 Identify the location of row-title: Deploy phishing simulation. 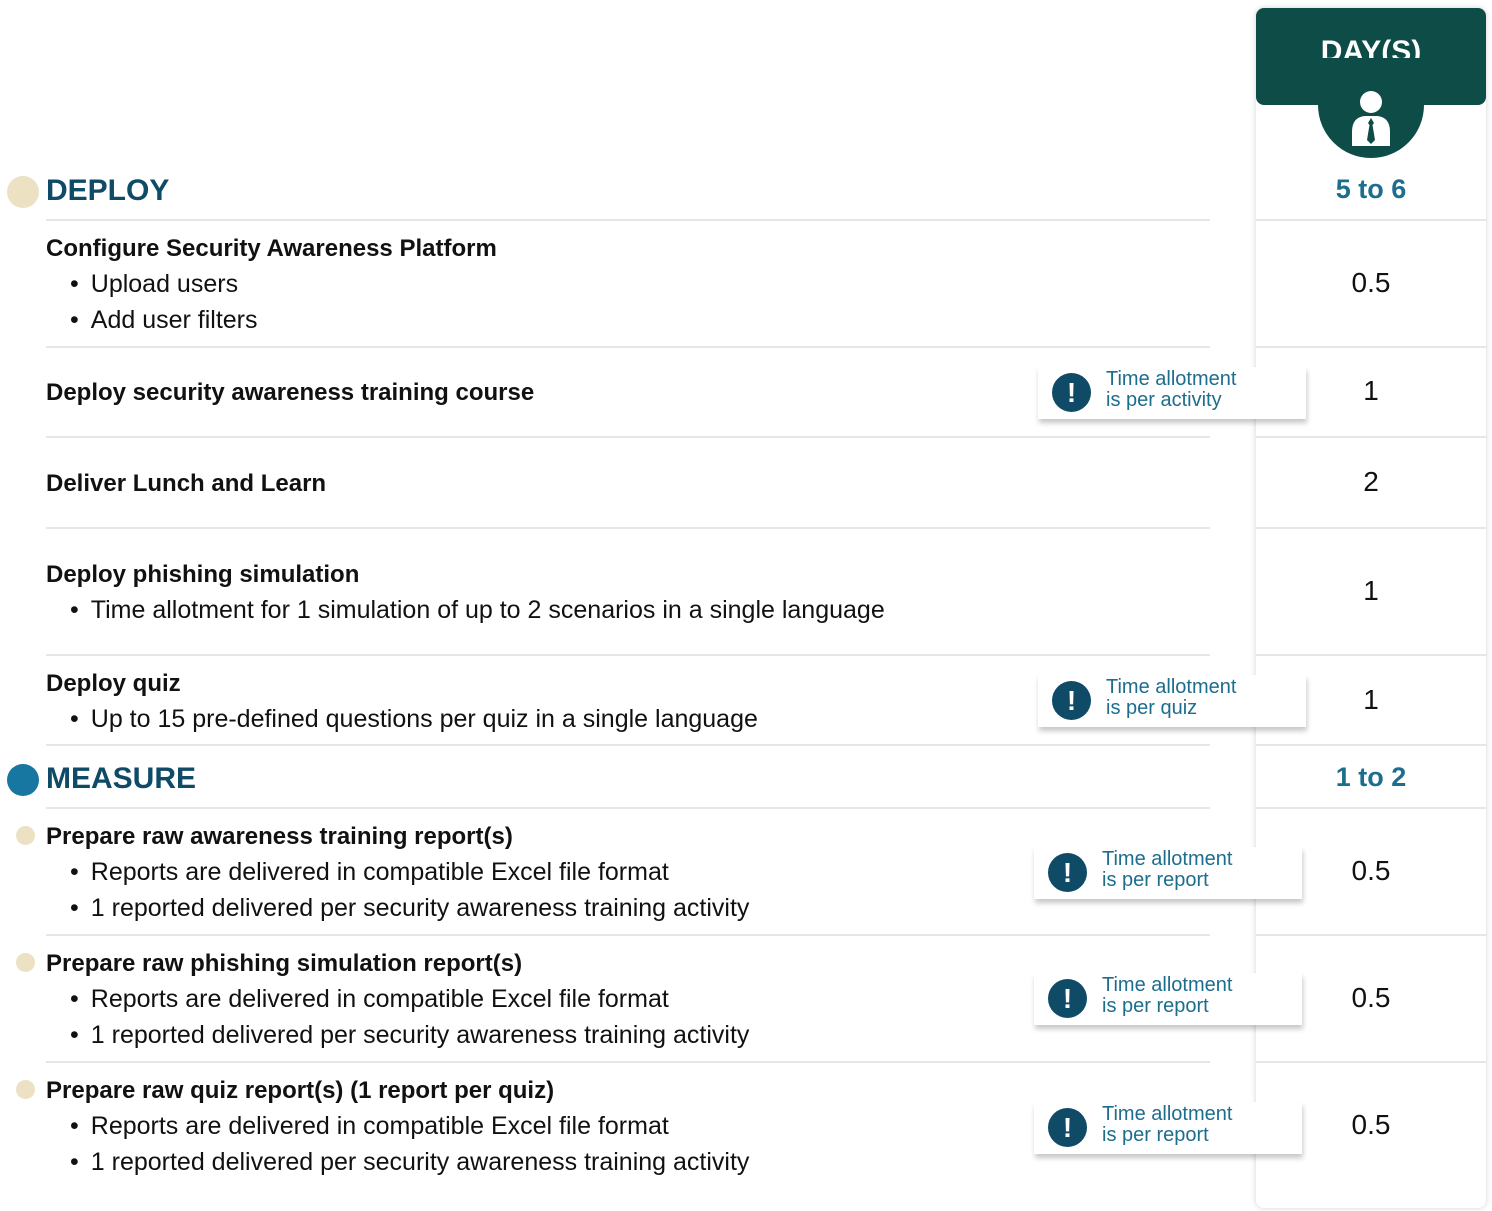
(203, 574).